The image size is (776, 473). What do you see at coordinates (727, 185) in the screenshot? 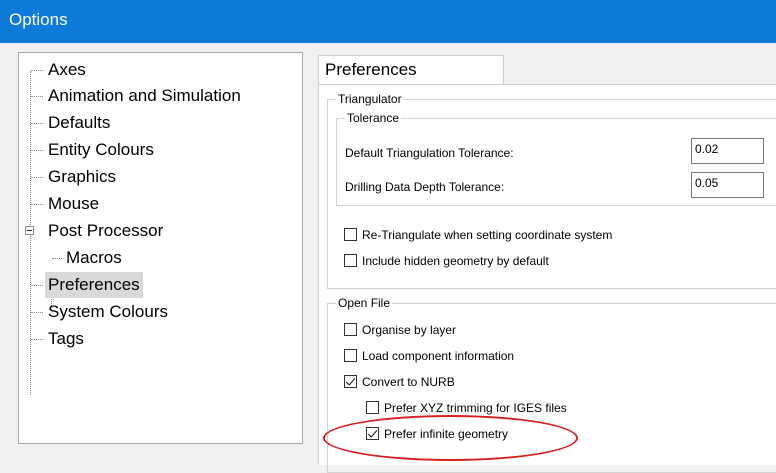
I see `drilling-data-depth-tolerance-field: 0.05` at bounding box center [727, 185].